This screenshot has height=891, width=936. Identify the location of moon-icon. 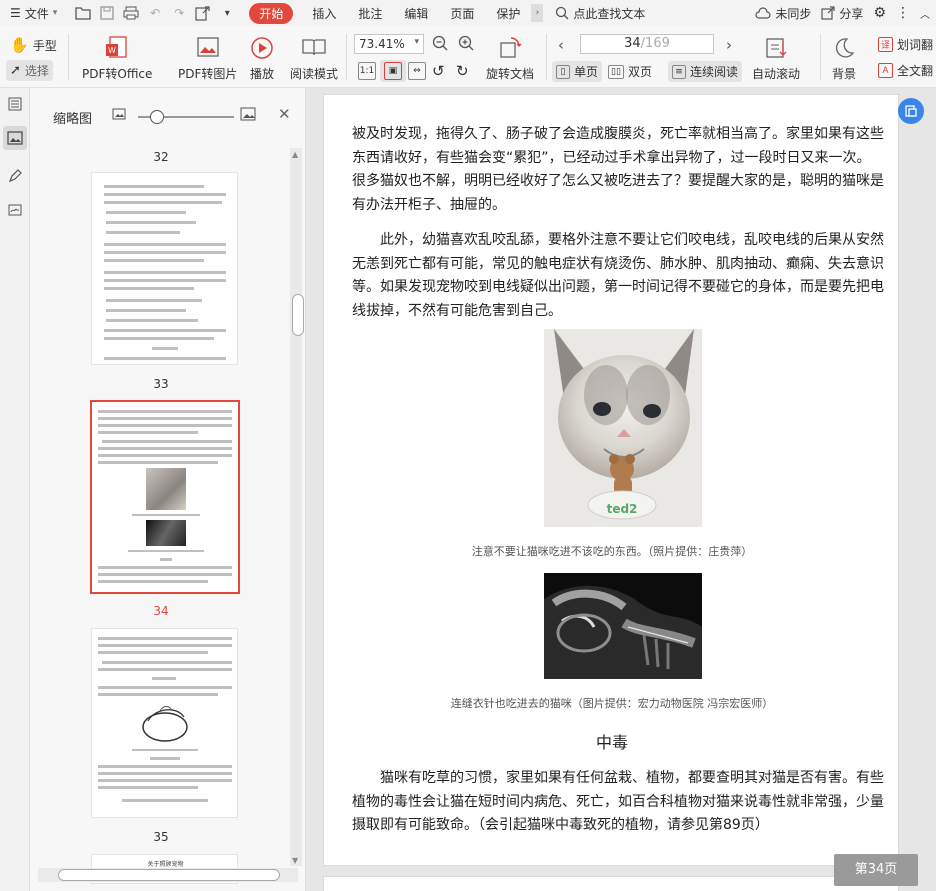
(844, 48).